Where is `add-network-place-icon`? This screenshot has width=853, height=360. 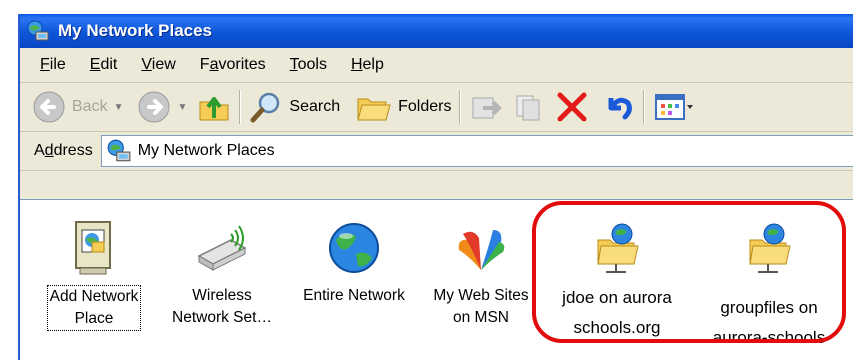
add-network-place-icon is located at coordinates (93, 248).